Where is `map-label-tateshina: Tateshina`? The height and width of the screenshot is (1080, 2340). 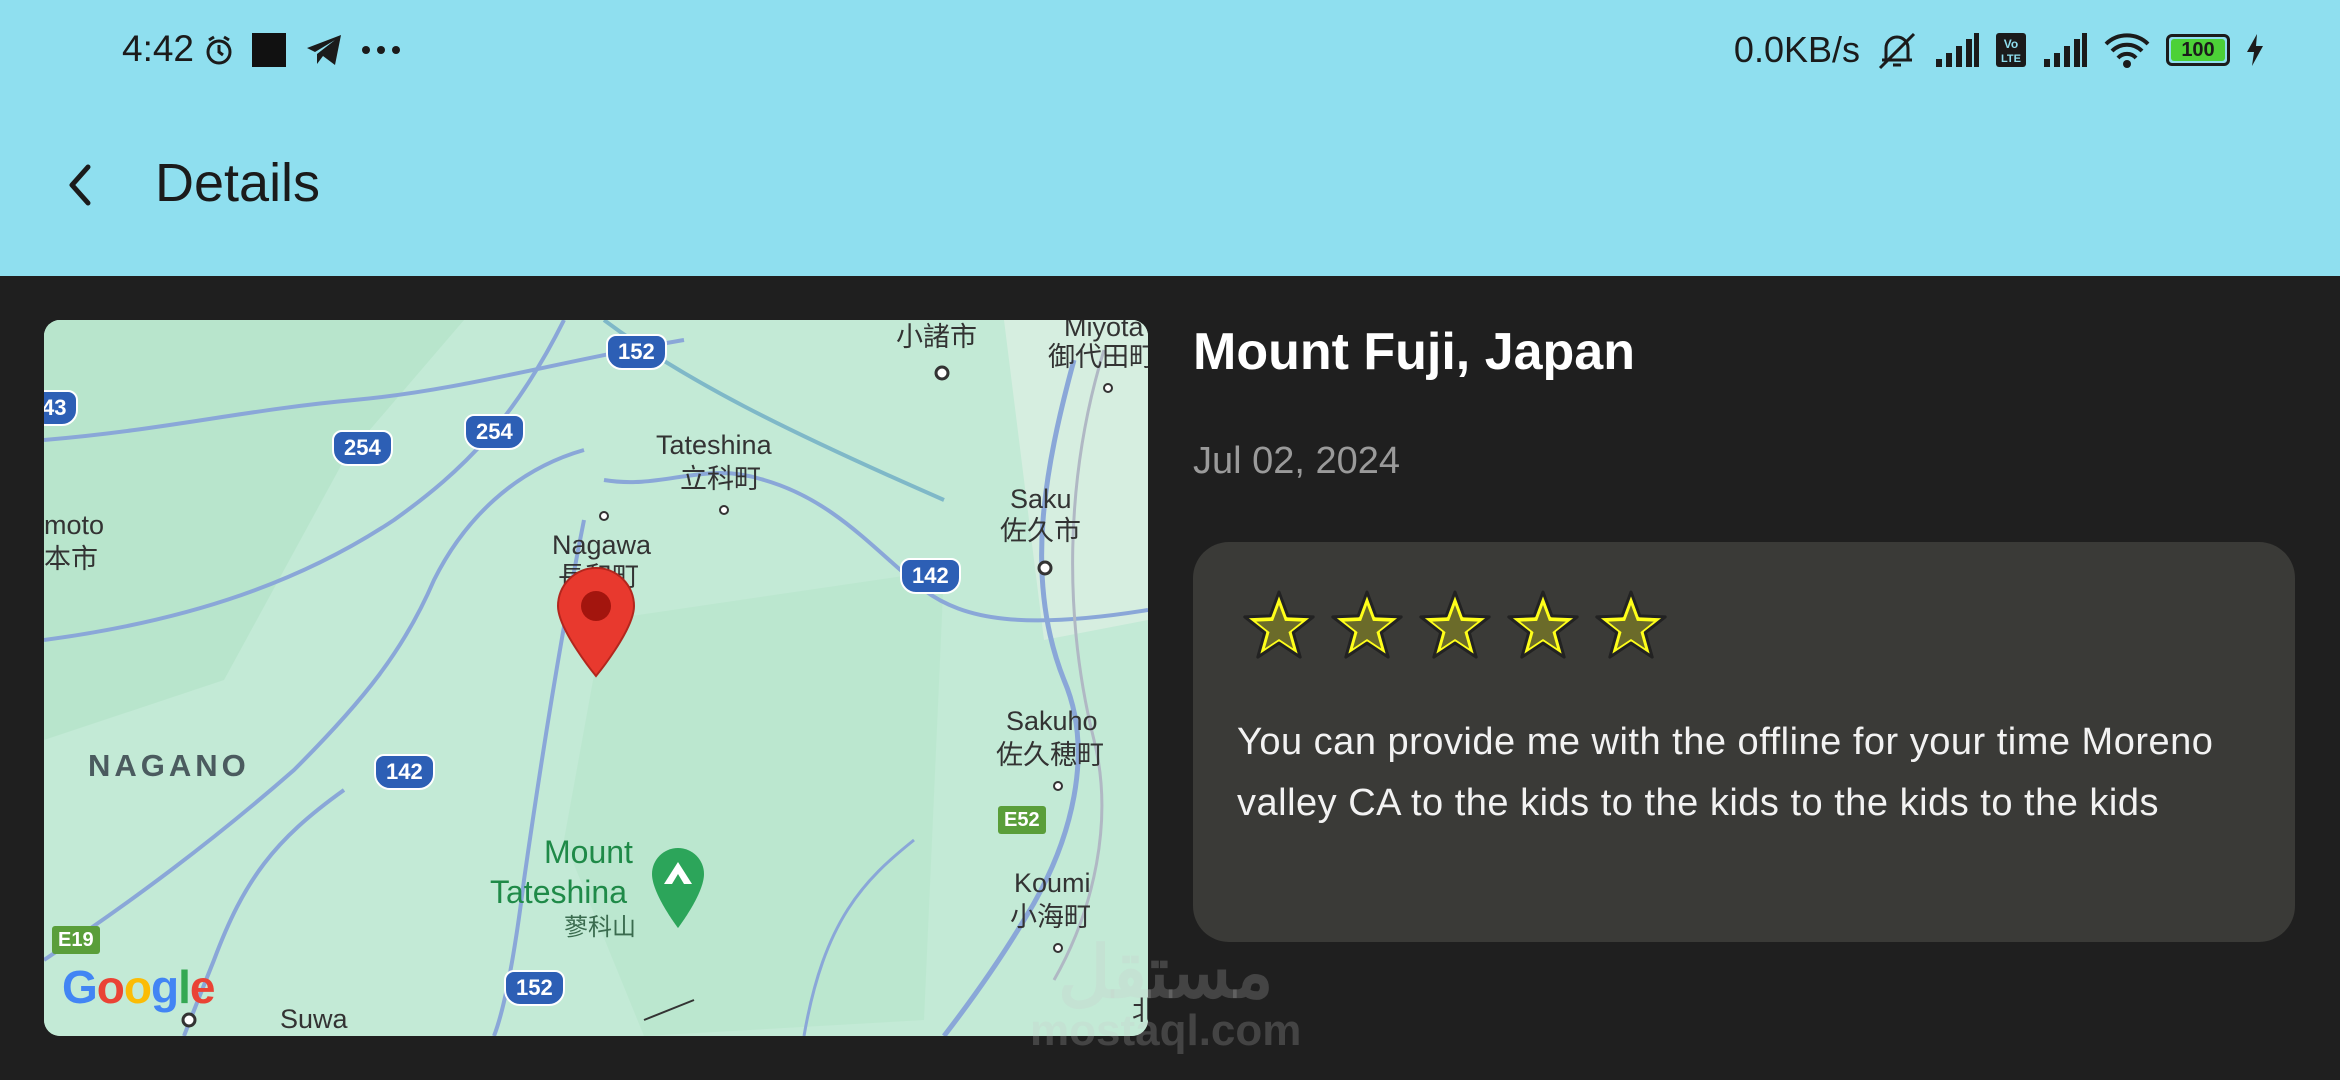
map-label-tateshina: Tateshina is located at coordinates (714, 445).